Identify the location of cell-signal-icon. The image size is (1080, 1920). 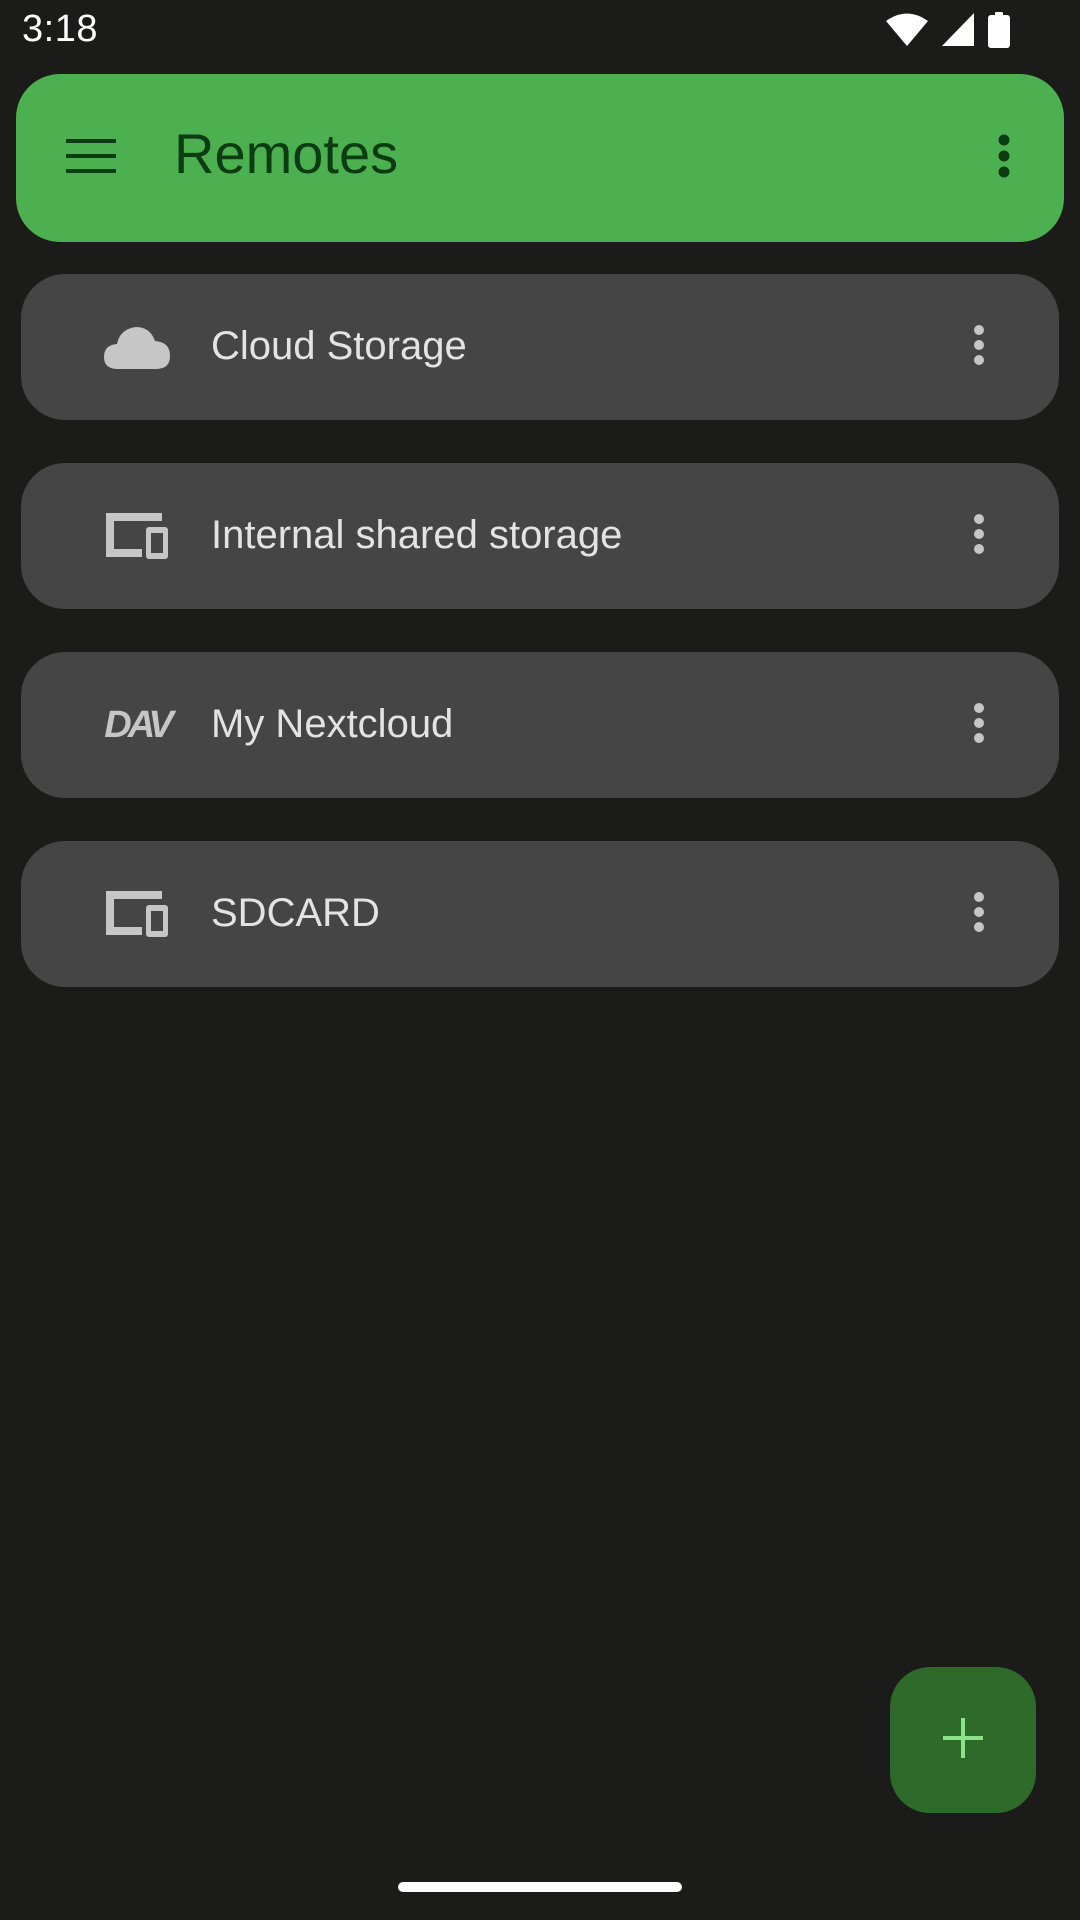
(958, 30).